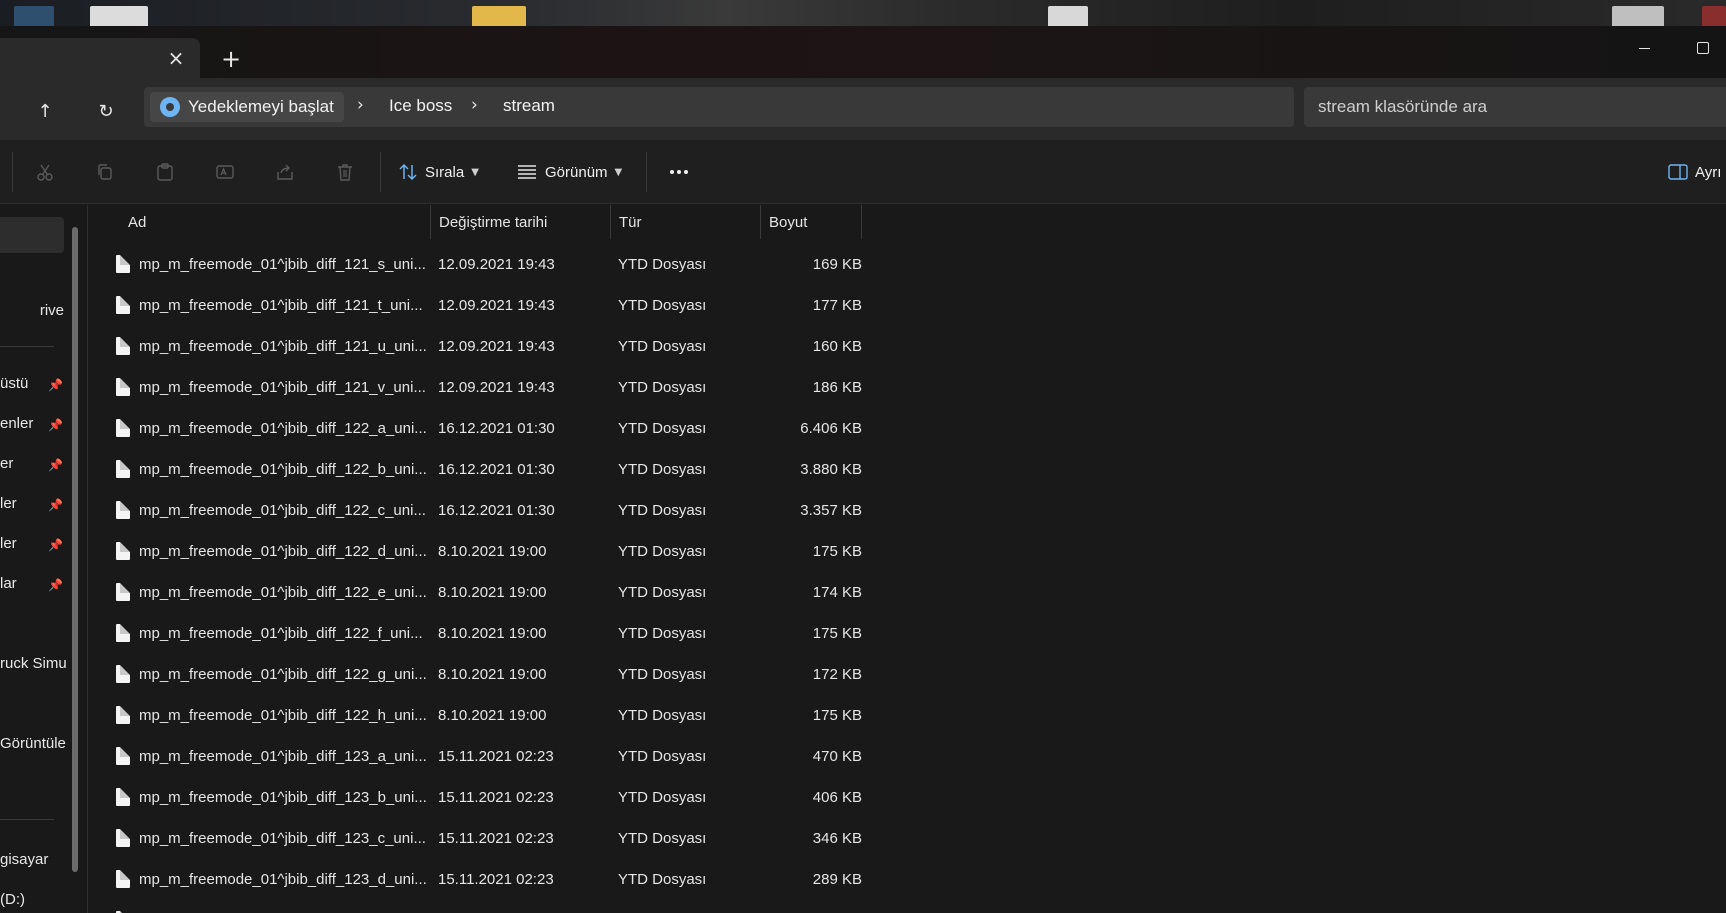 This screenshot has width=1726, height=913. Describe the element at coordinates (32, 467) in the screenshot. I see `sidebar-item: er 📌` at that location.